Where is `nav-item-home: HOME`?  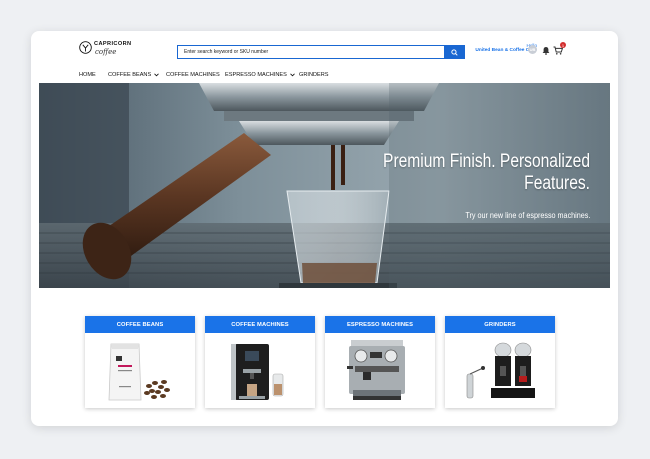
nav-item-home: HOME is located at coordinates (87, 75).